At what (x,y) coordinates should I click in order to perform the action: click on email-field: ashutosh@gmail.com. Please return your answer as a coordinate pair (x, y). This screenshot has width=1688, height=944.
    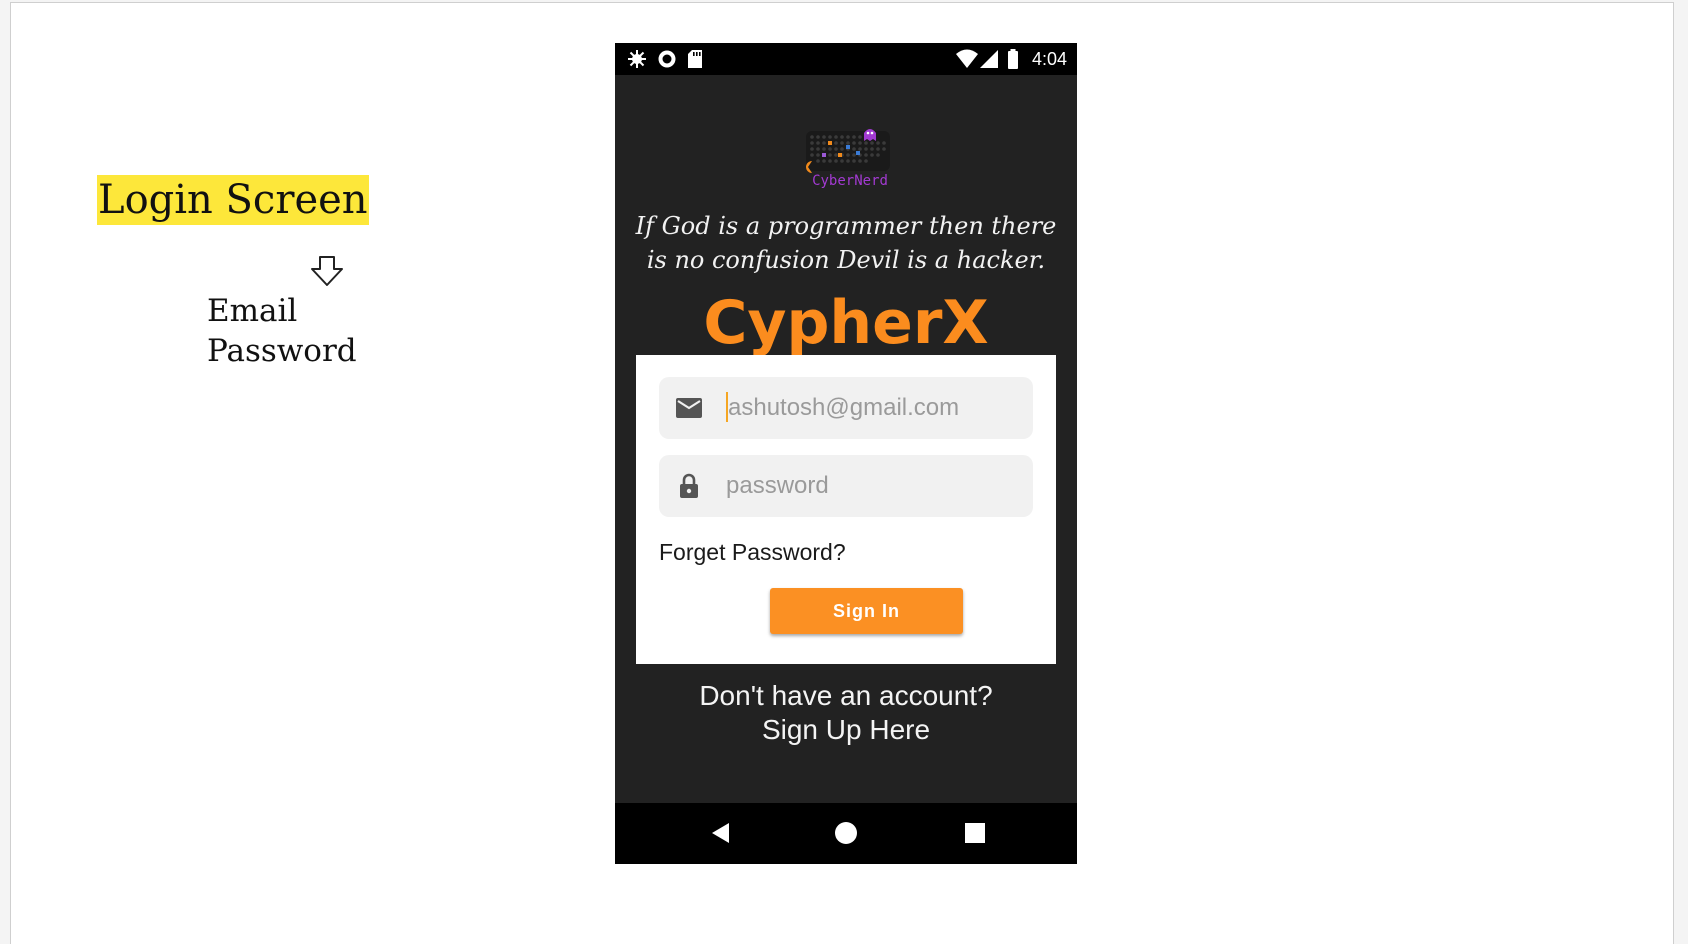
    Looking at the image, I should click on (846, 408).